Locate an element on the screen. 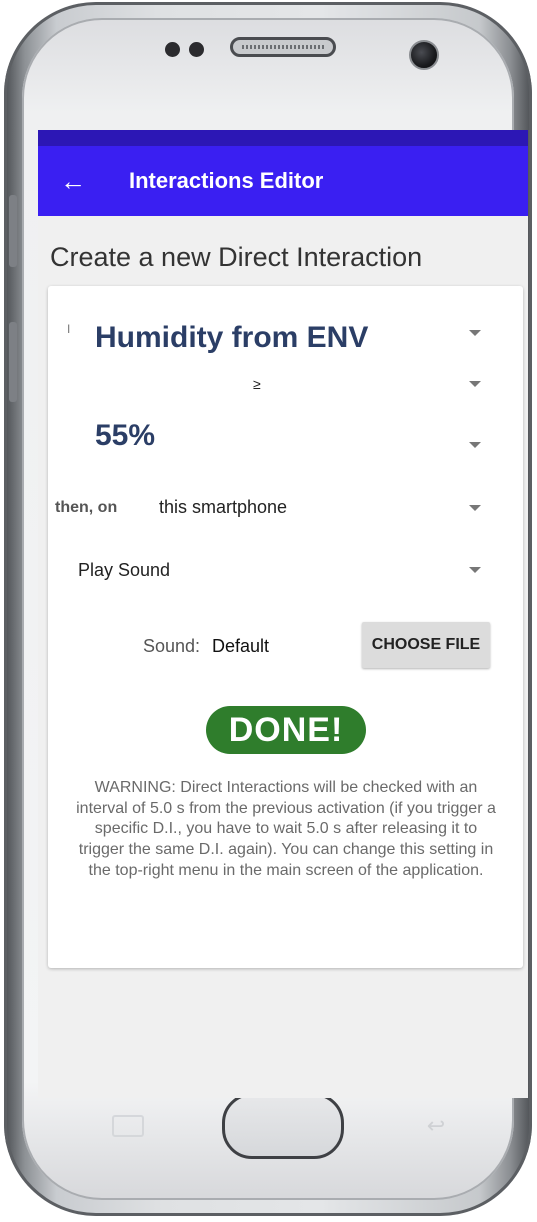  status-bar is located at coordinates (283, 138).